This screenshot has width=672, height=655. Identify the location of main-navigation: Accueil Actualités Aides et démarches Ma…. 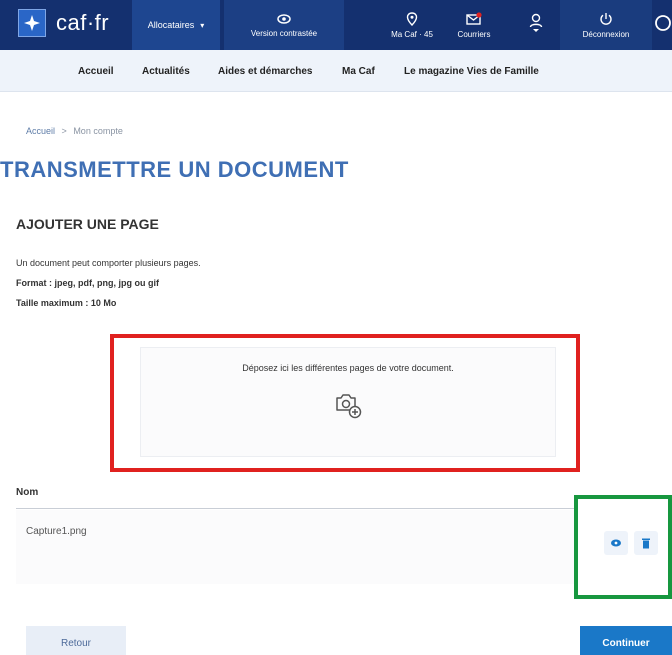
(336, 71).